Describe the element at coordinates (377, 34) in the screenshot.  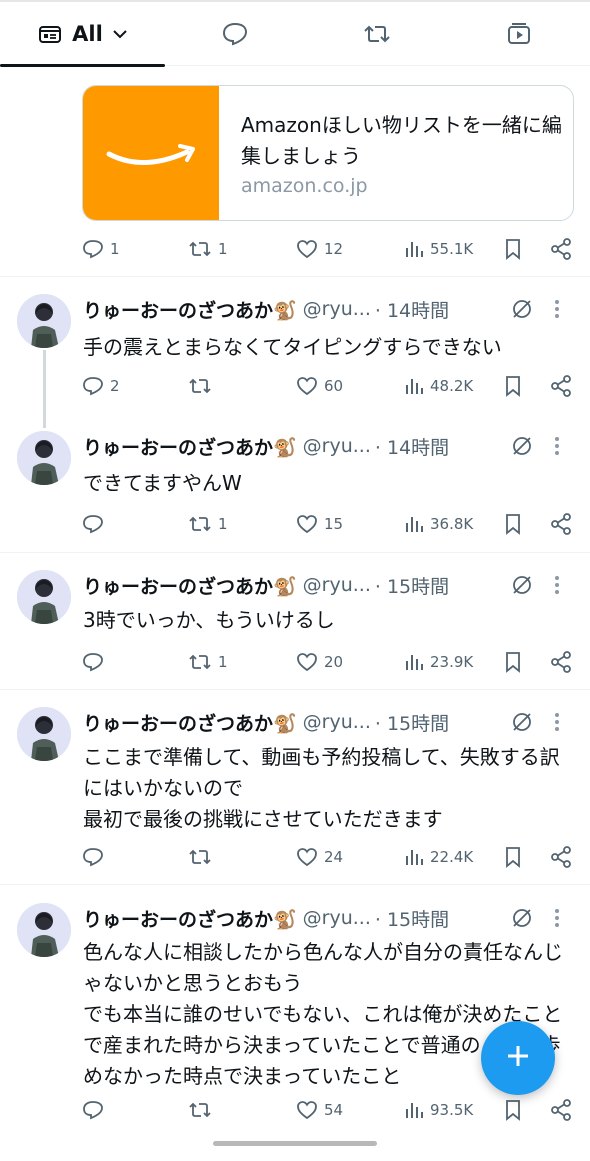
I see `tab-reposts` at that location.